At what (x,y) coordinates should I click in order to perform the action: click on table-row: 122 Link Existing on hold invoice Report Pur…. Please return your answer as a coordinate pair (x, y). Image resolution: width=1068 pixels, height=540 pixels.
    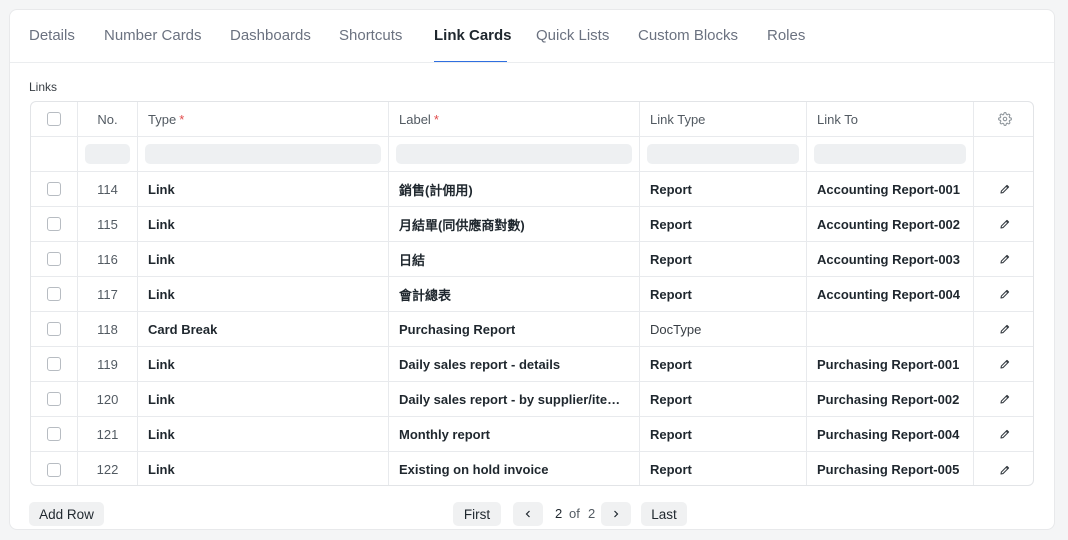
    Looking at the image, I should click on (532, 468).